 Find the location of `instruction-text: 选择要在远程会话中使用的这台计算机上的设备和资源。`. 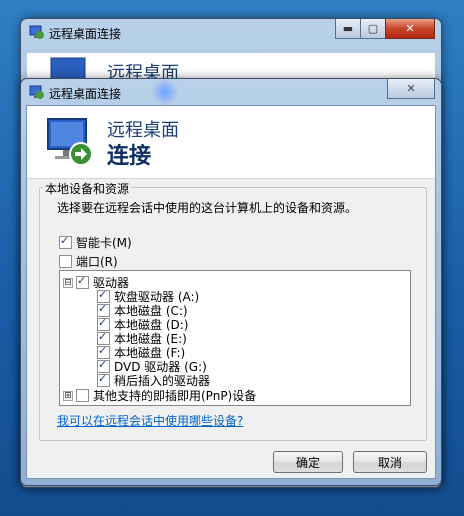

instruction-text: 选择要在远程会话中使用的这台计算机上的设备和资源。 is located at coordinates (207, 208).